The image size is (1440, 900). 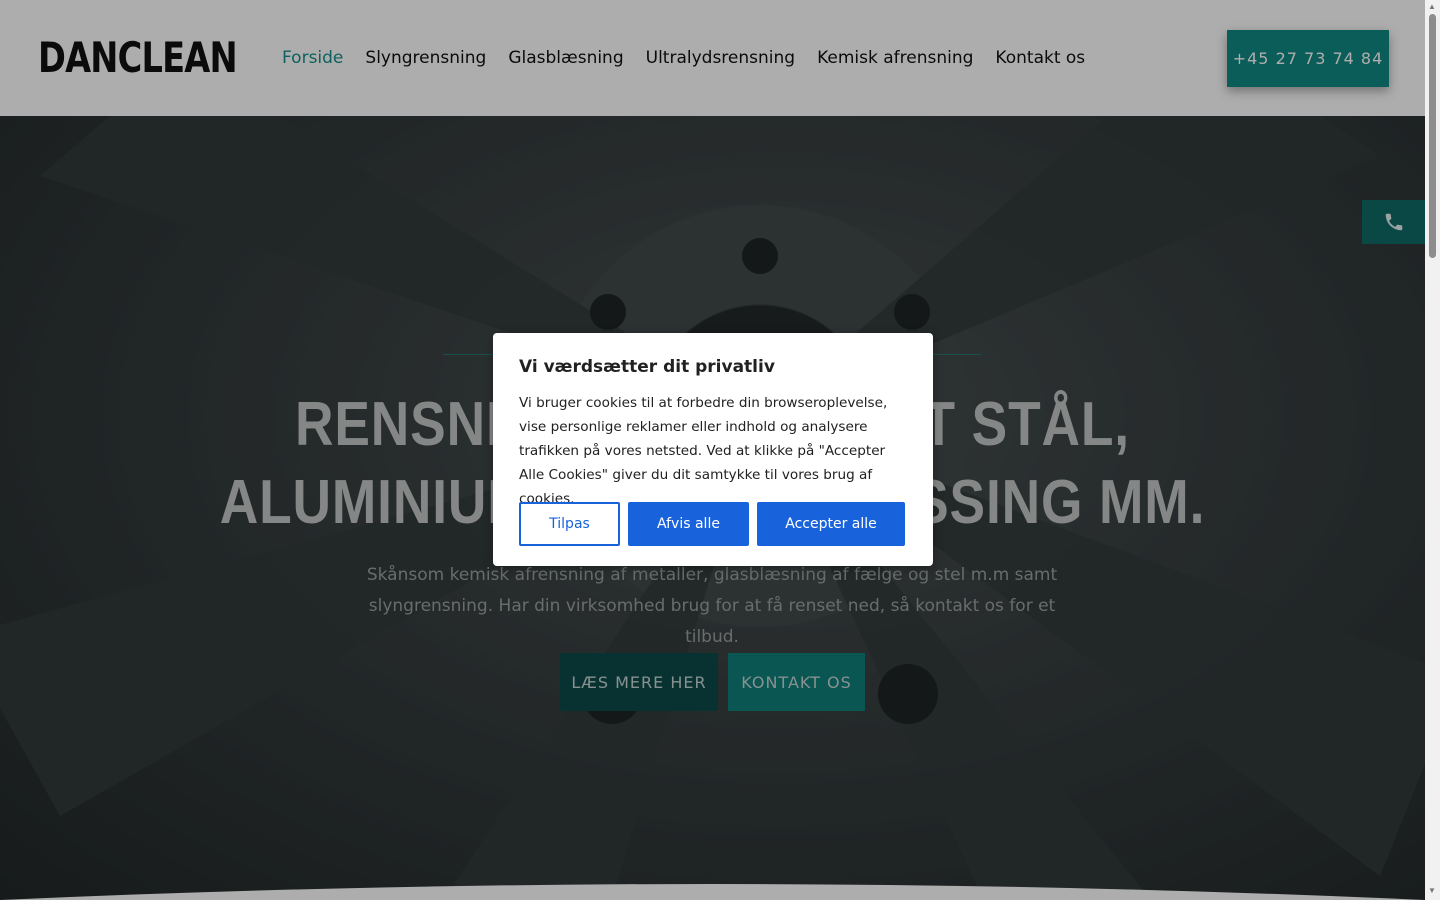 I want to click on page-scrollbar: ▲ ▼, so click(x=1432, y=450).